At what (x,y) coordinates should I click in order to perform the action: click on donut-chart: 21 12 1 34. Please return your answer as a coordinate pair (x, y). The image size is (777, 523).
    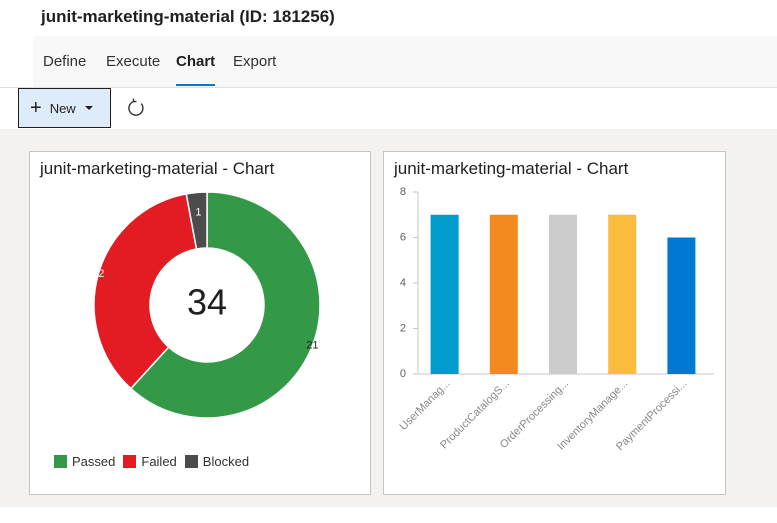
    Looking at the image, I should click on (206, 305).